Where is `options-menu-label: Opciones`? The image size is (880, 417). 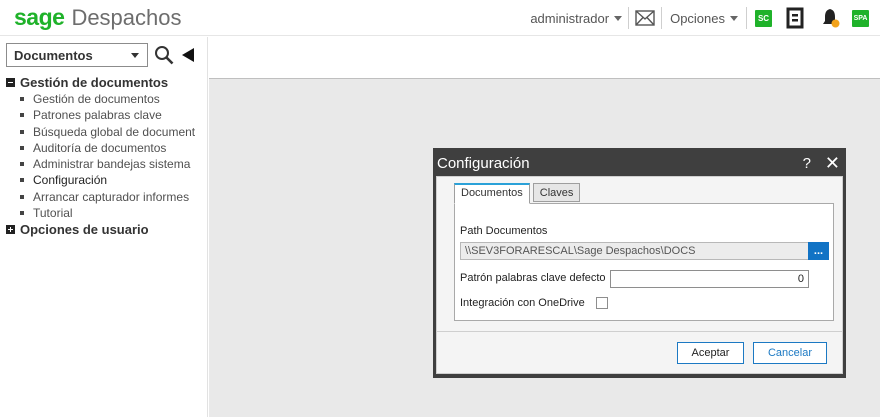
options-menu-label: Opciones is located at coordinates (697, 18).